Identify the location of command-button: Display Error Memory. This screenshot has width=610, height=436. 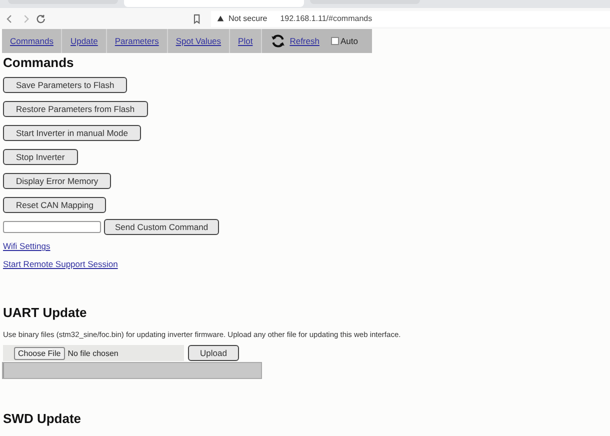
(57, 181).